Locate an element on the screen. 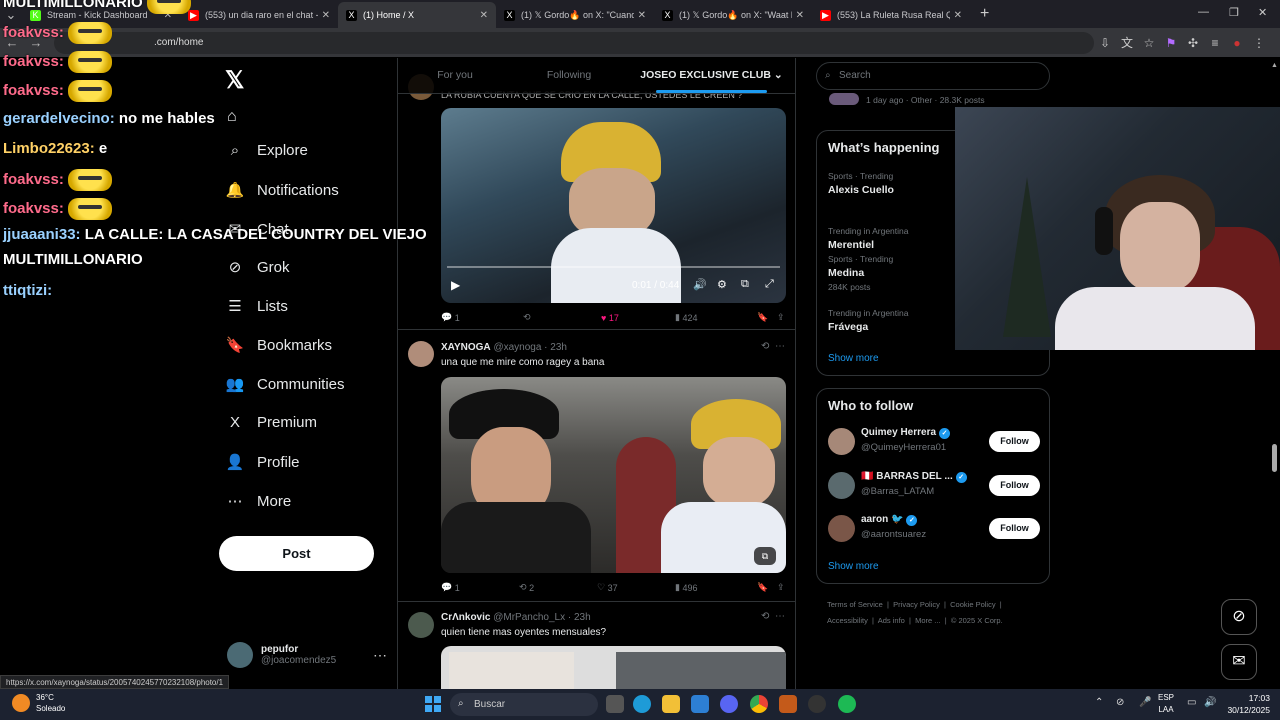  post-button: Post is located at coordinates (296, 553).